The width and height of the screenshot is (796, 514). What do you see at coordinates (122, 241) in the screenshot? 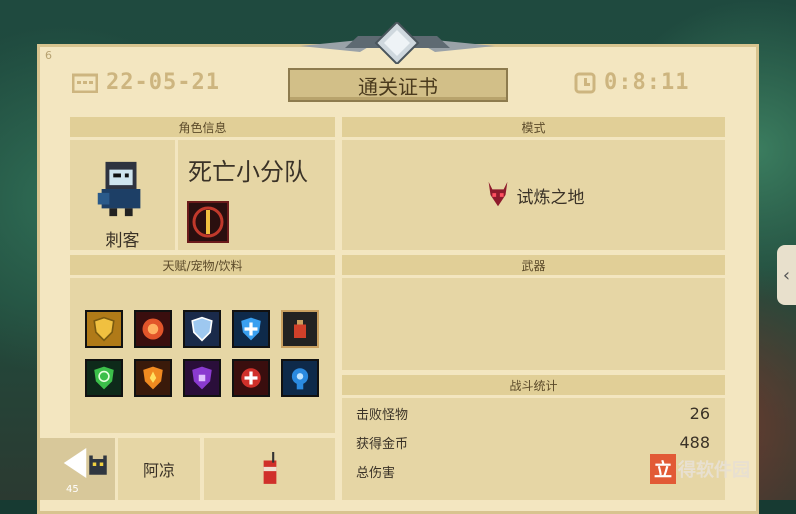
I see `character-class: 刺客` at bounding box center [122, 241].